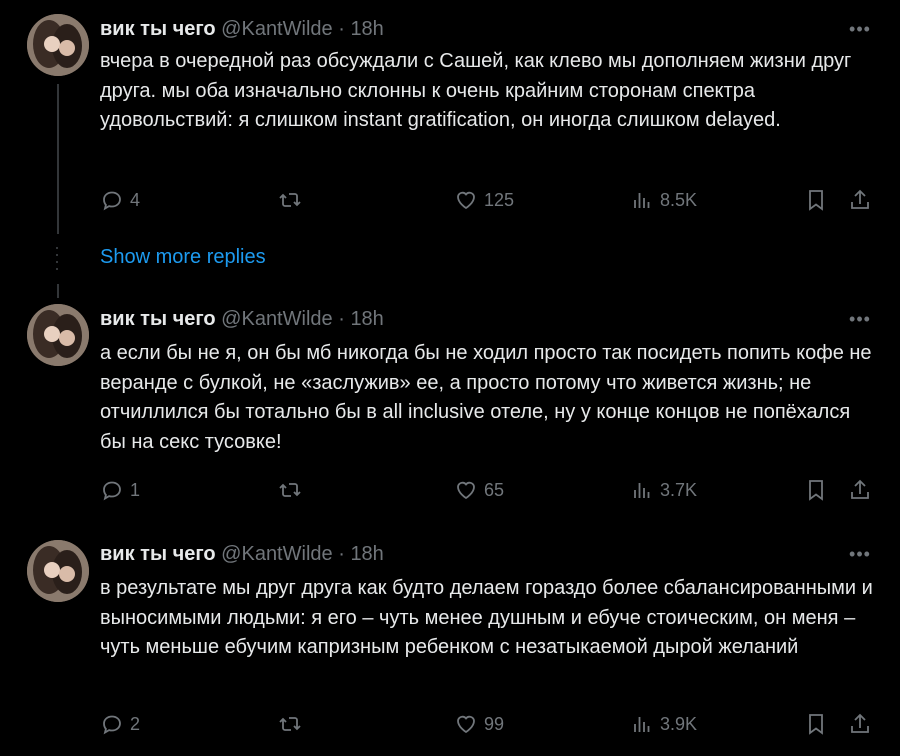 The width and height of the screenshot is (900, 756). I want to click on like-button: 99, so click(479, 724).